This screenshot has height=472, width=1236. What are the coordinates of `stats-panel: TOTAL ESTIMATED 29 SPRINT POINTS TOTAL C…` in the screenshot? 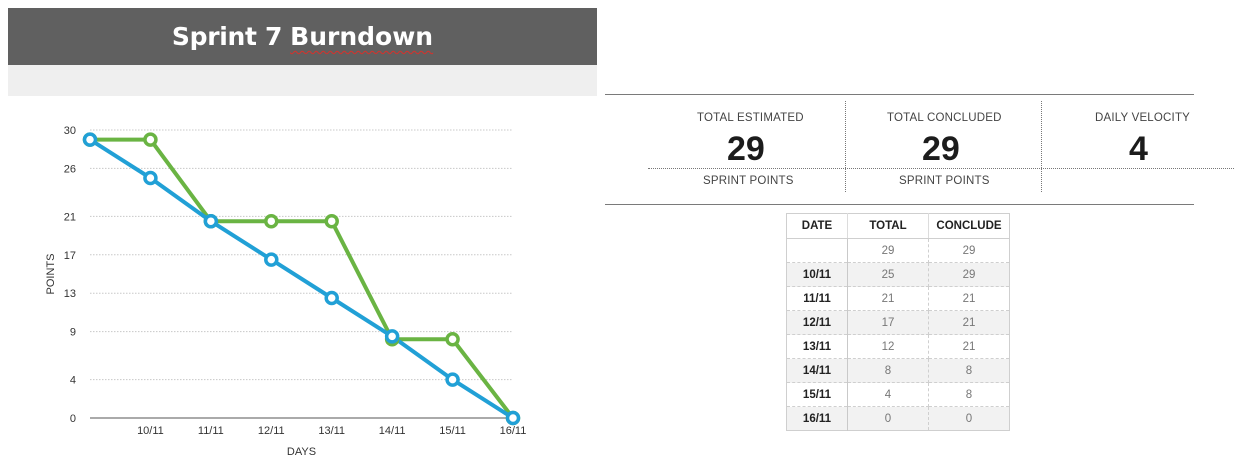 It's located at (919, 149).